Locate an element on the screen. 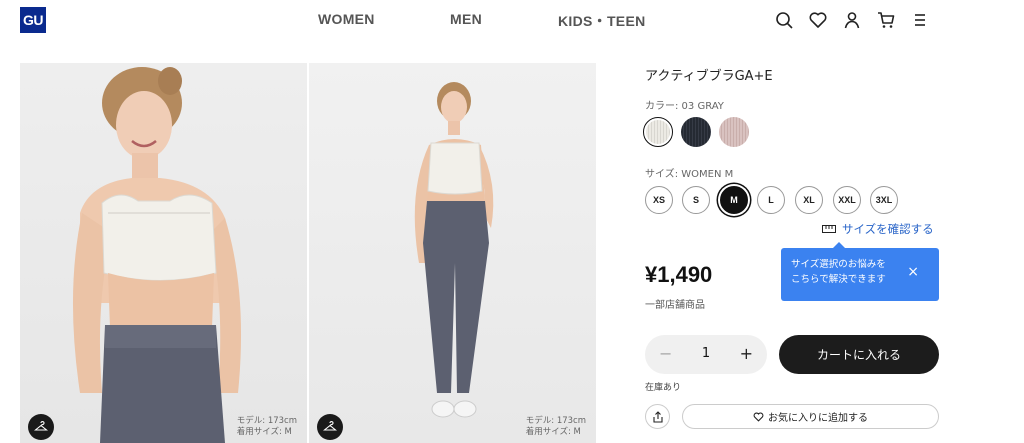 The width and height of the screenshot is (1024, 443). favorite-label: お気に入りに追加する is located at coordinates (818, 418).